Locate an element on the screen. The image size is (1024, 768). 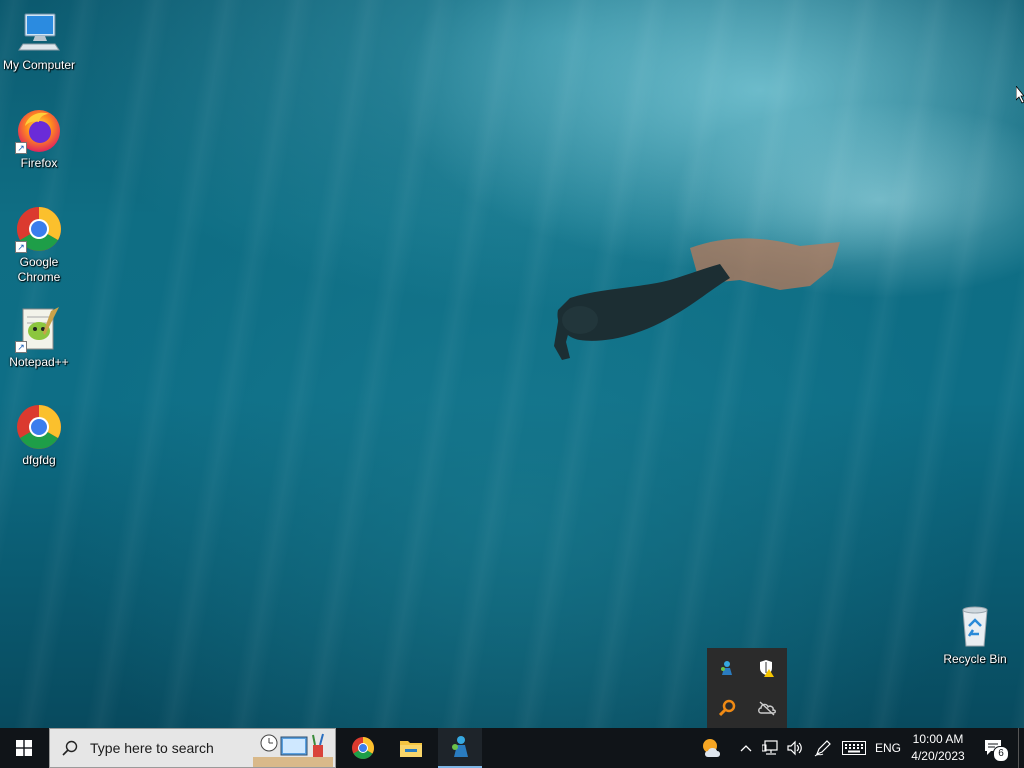
tray-weather is located at coordinates (712, 748).